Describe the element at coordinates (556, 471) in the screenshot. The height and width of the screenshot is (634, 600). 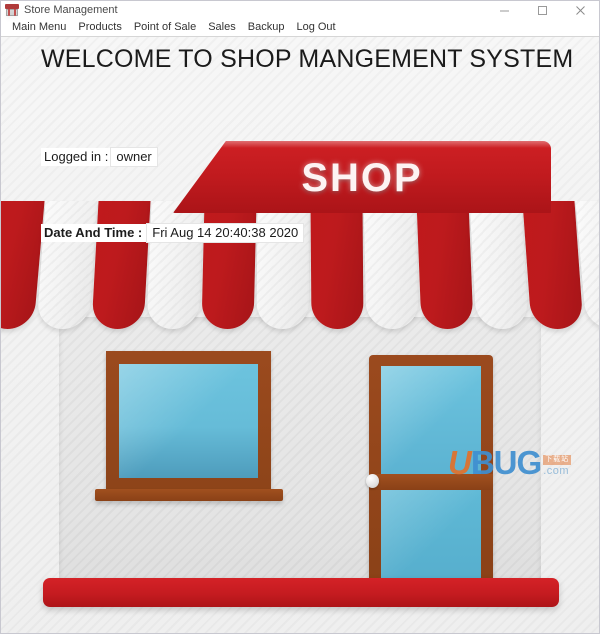
I see `watermark-com: .com` at that location.